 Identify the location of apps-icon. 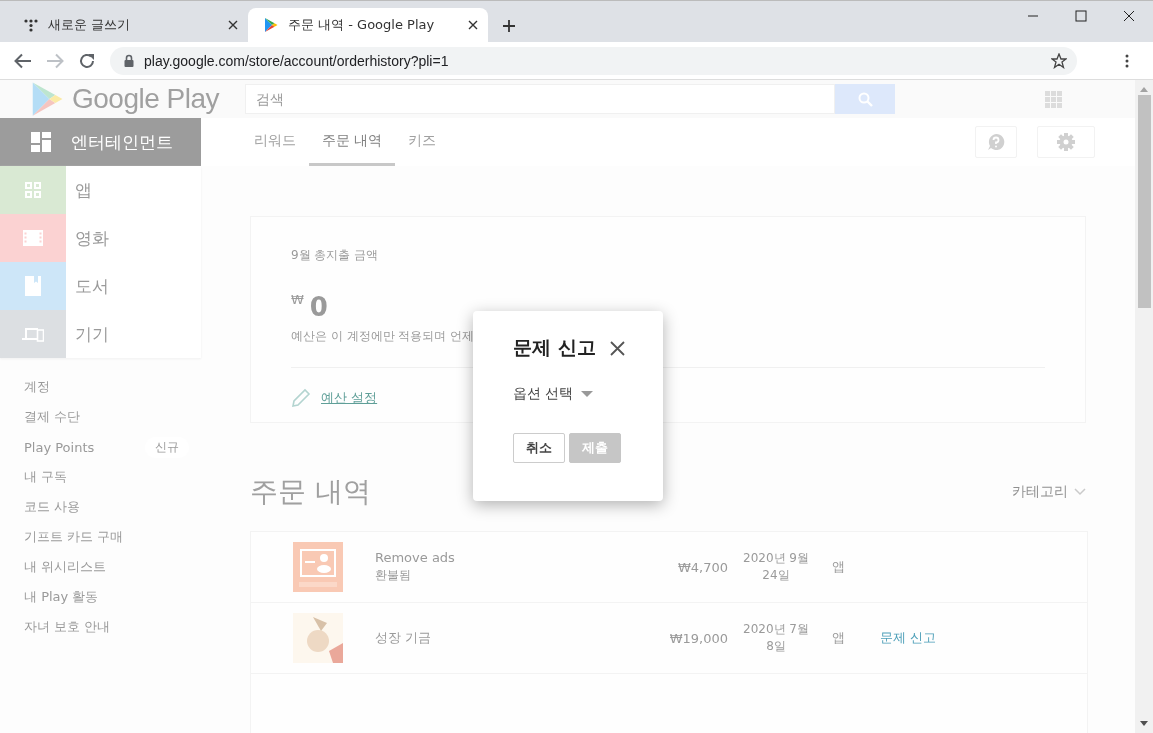
(33, 190).